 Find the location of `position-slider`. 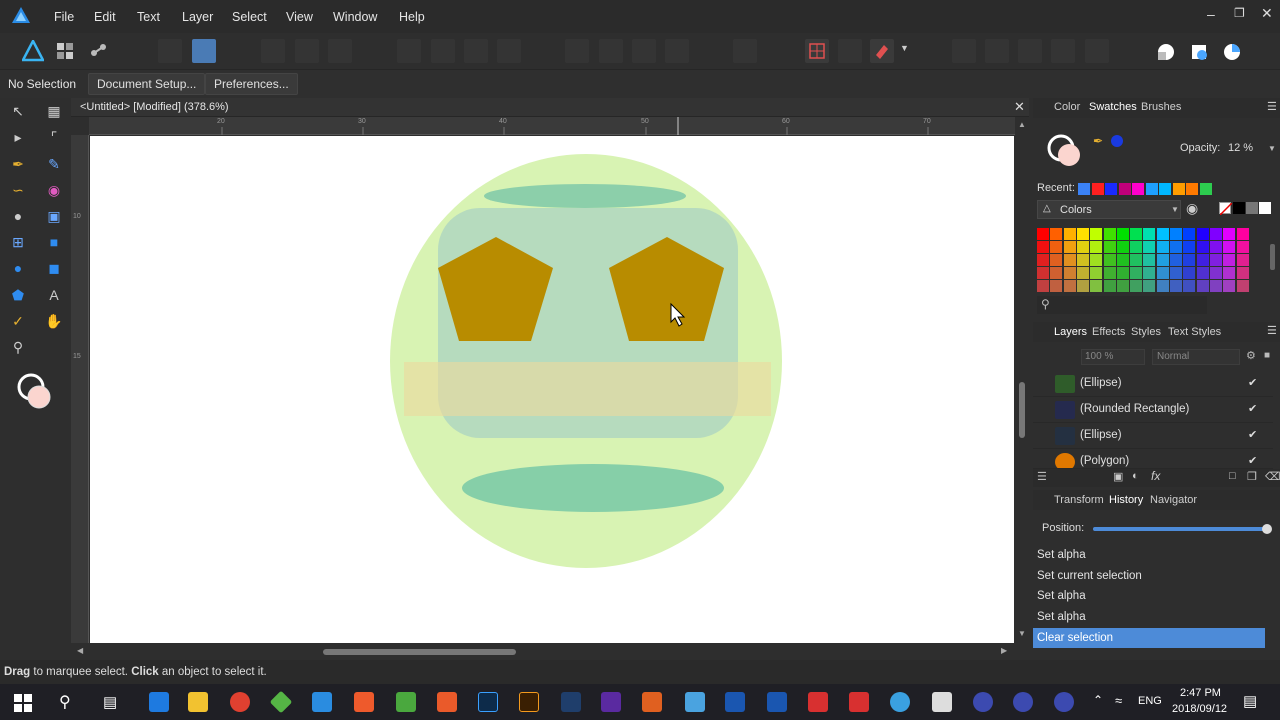

position-slider is located at coordinates (1182, 529).